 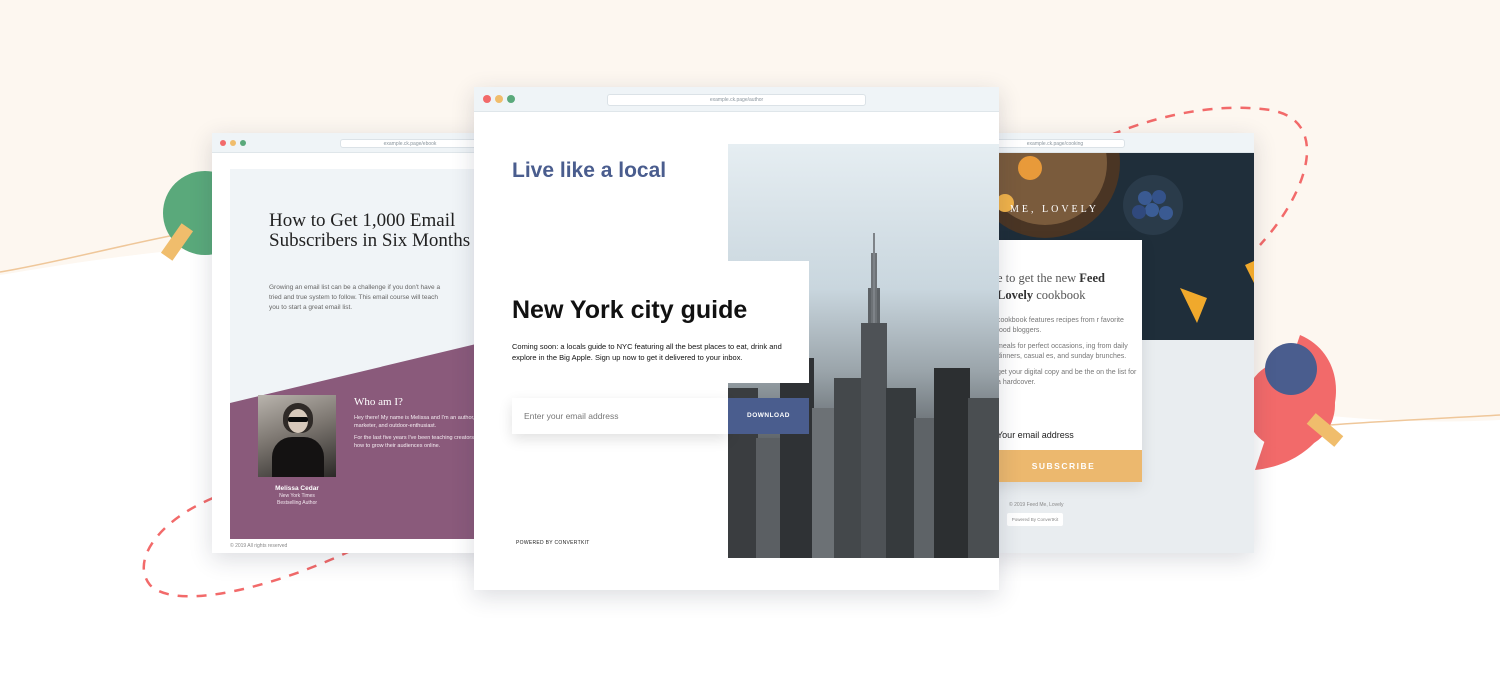 I want to click on author-photo, so click(x=297, y=436).